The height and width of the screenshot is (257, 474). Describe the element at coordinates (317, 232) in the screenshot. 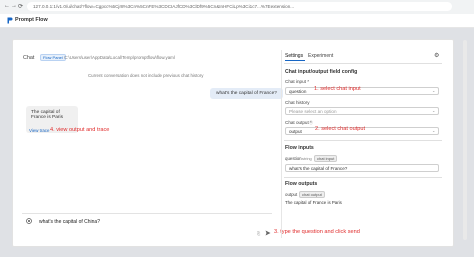

I see `annotation-type-send: 3. type the question and click send` at that location.